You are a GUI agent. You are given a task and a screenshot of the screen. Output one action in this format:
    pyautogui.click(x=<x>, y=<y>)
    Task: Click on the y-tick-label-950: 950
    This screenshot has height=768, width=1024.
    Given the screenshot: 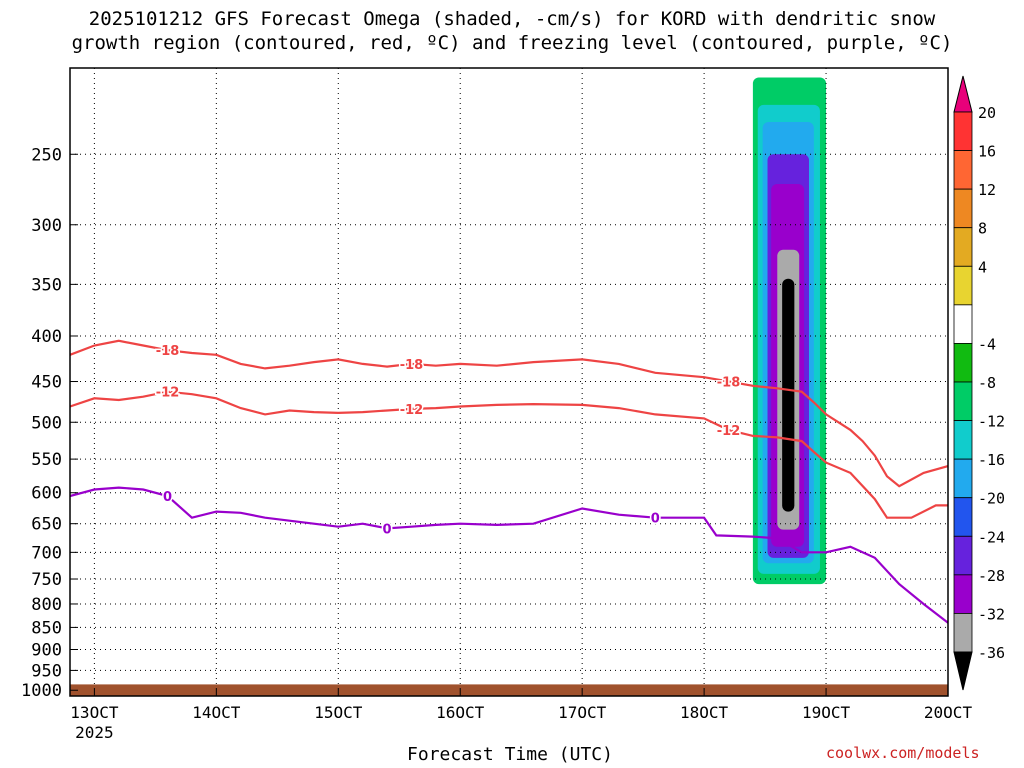 What is the action you would take?
    pyautogui.click(x=46, y=671)
    